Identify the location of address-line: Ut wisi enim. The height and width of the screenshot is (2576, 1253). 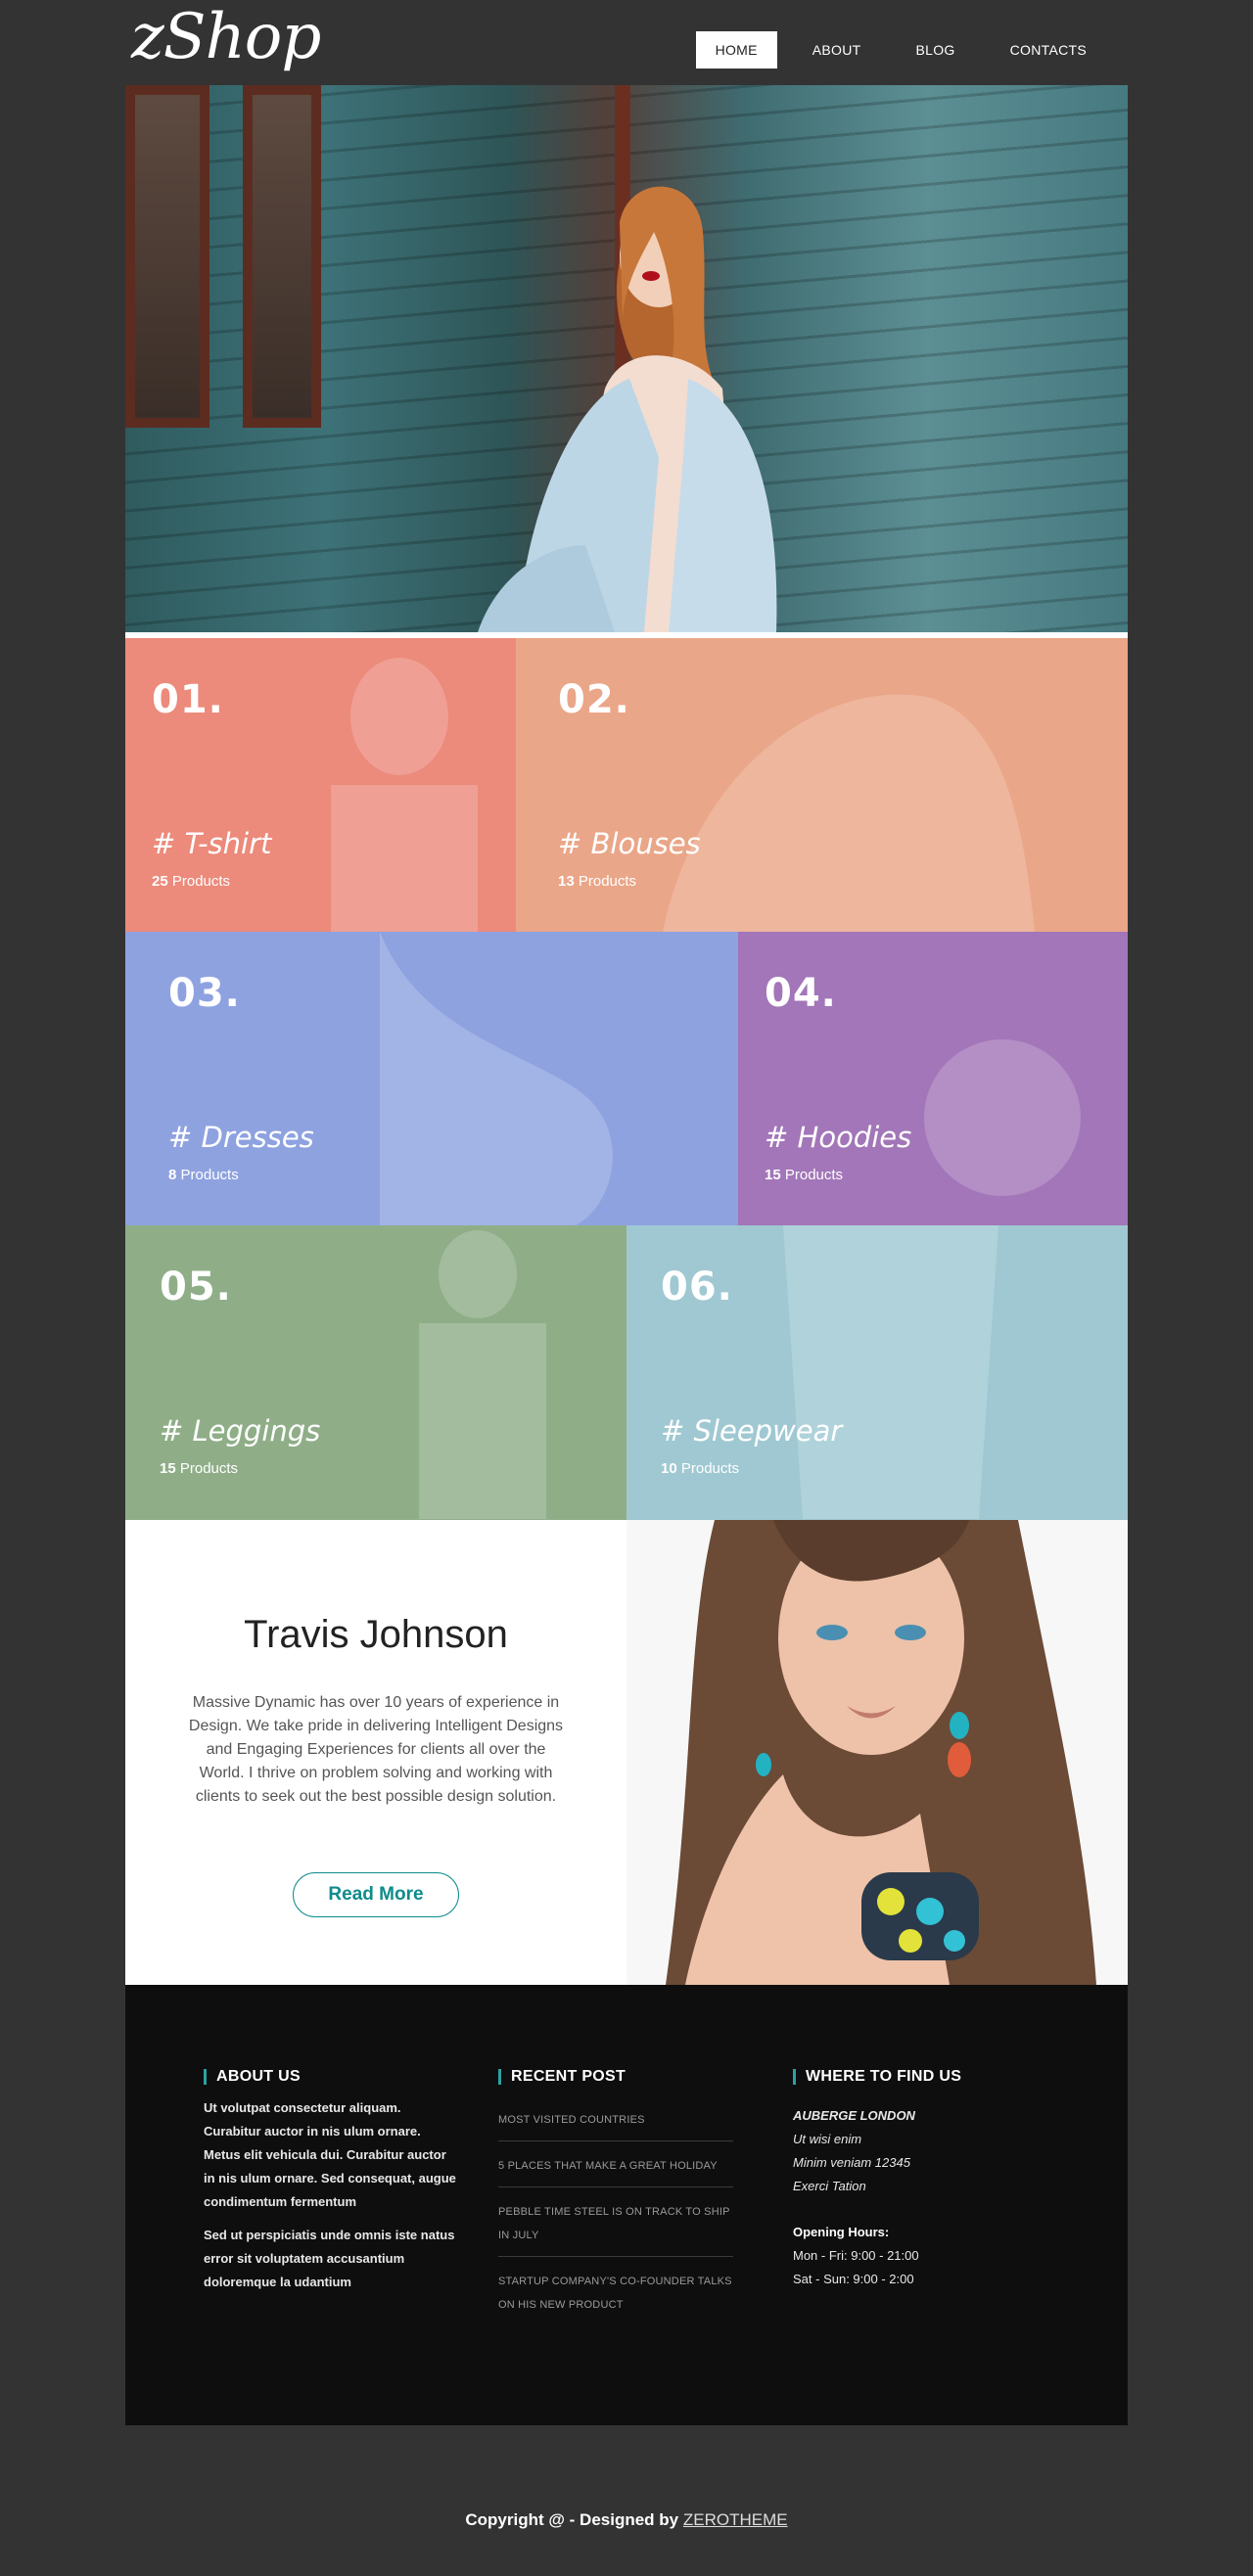
(827, 2139).